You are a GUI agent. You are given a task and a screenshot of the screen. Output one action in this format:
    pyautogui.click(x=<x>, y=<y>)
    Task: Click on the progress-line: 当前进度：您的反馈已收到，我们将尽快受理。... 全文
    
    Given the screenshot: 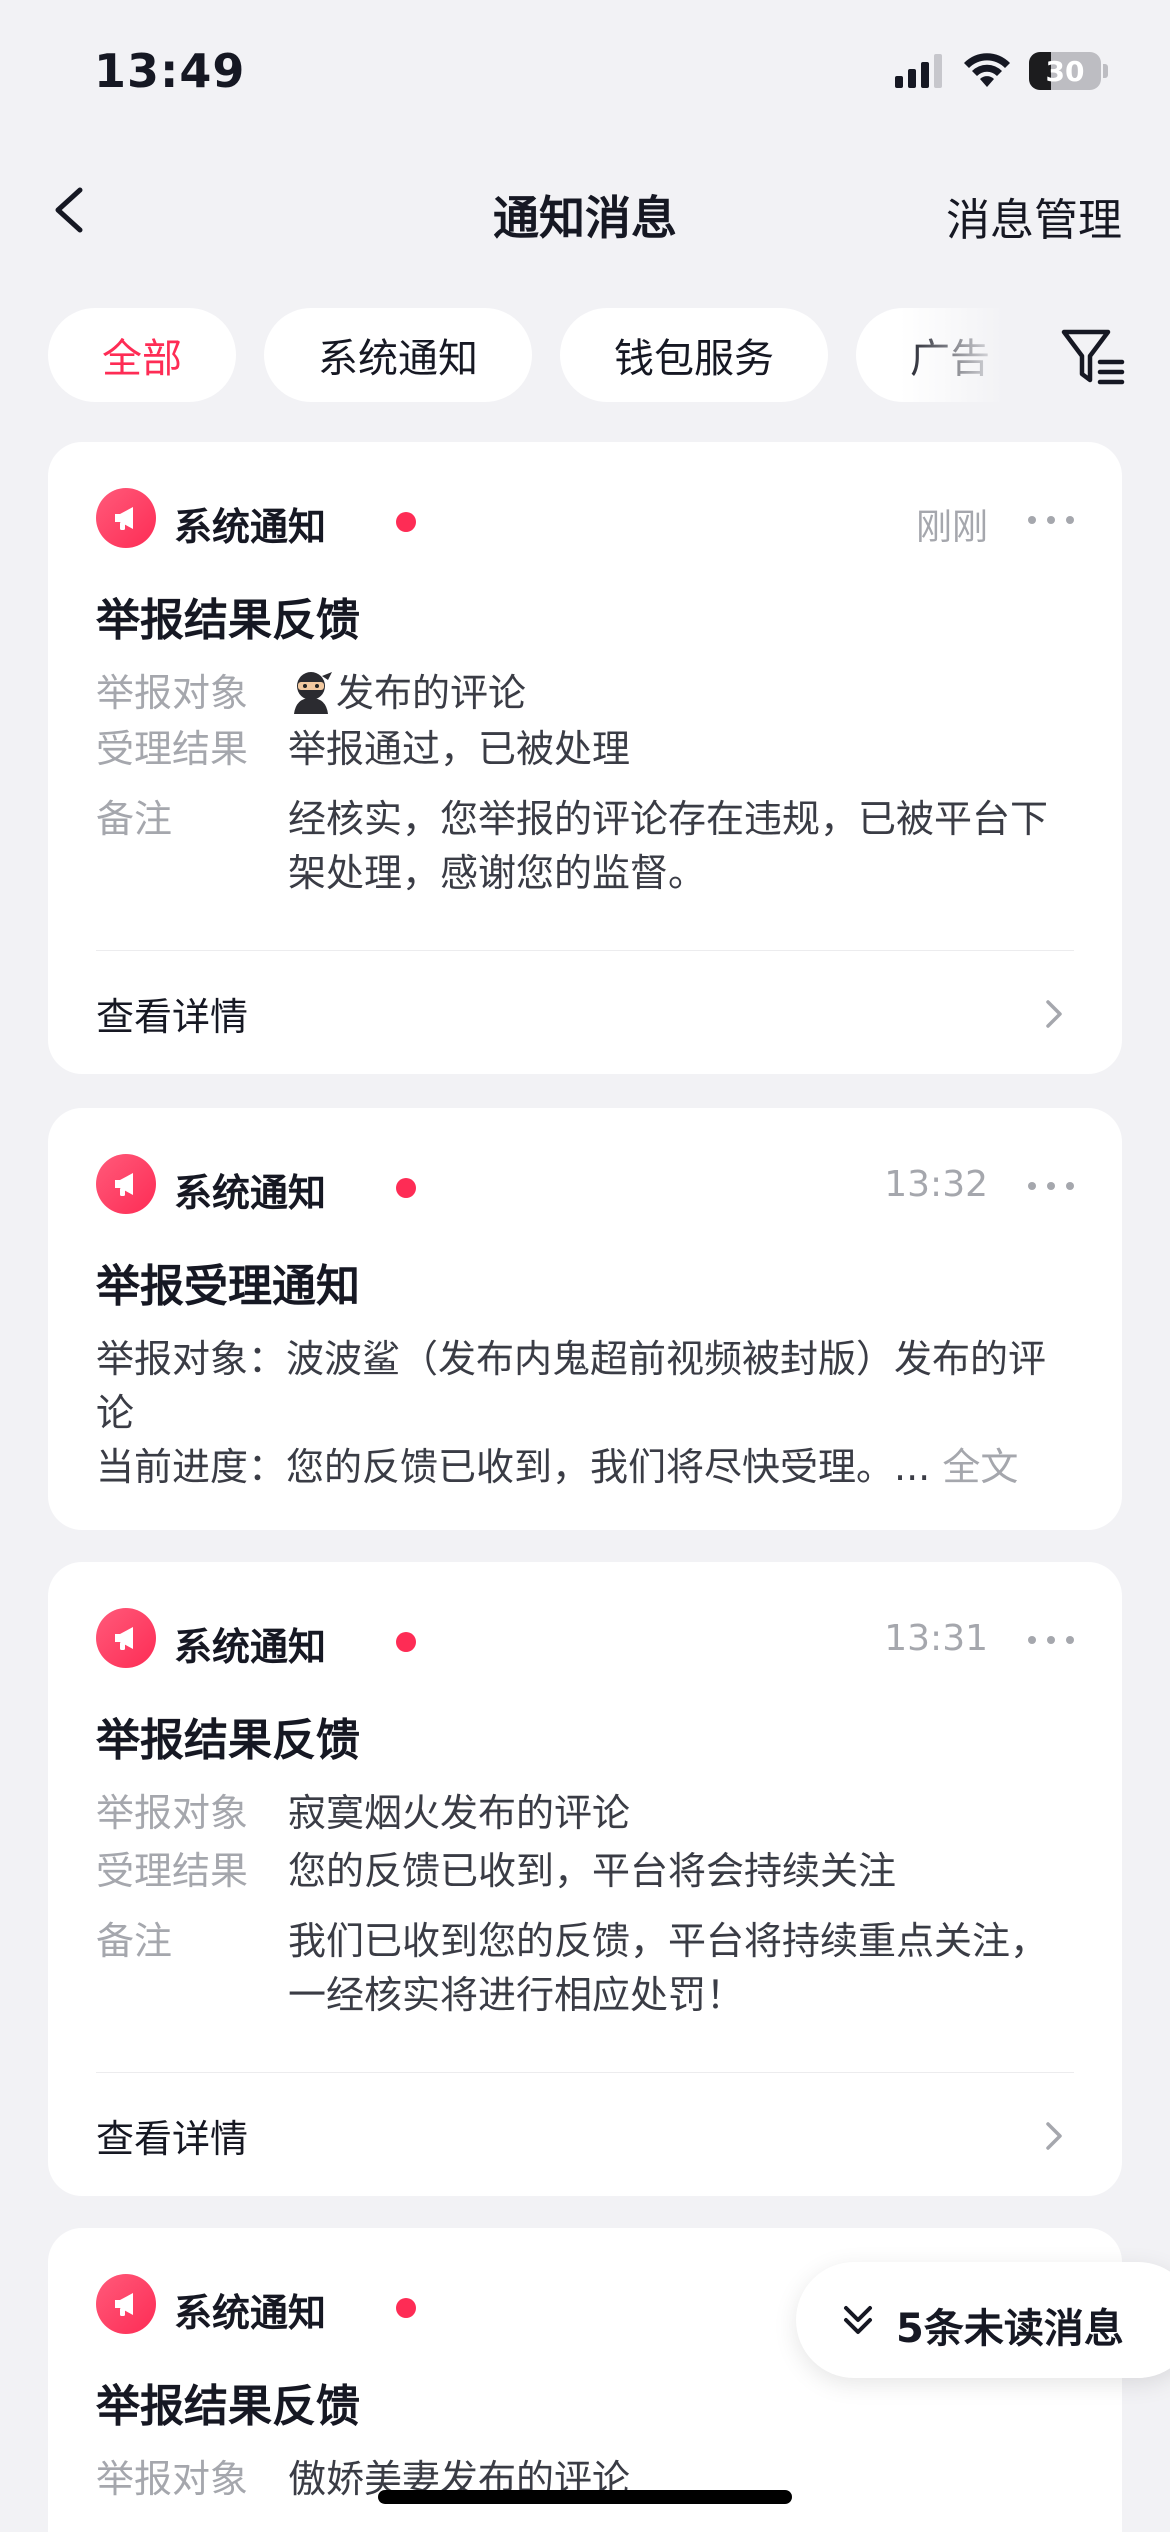 What is the action you would take?
    pyautogui.click(x=585, y=1467)
    